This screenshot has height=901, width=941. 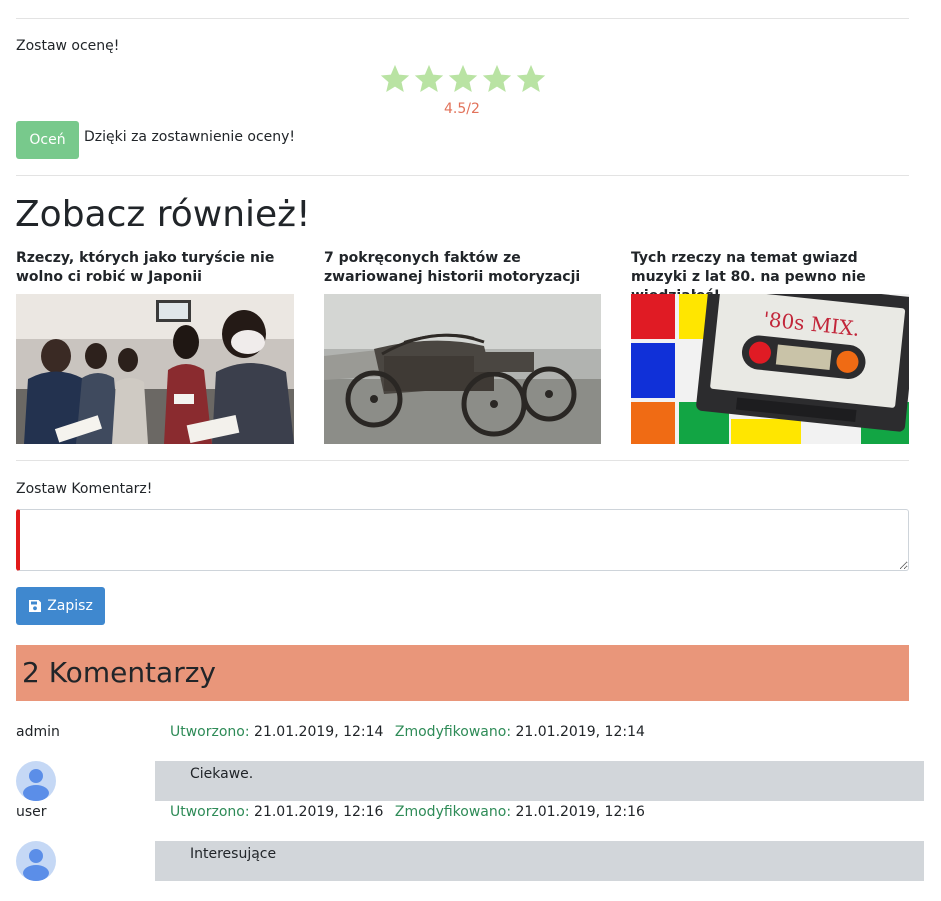 What do you see at coordinates (580, 732) in the screenshot?
I see `modified-date: 21.01.2019, 12:14` at bounding box center [580, 732].